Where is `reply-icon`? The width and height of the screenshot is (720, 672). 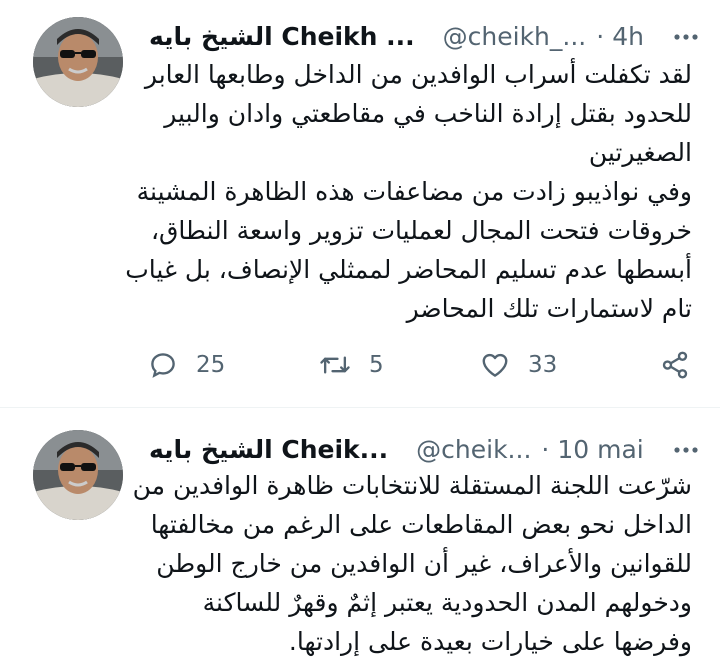
reply-icon is located at coordinates (163, 365).